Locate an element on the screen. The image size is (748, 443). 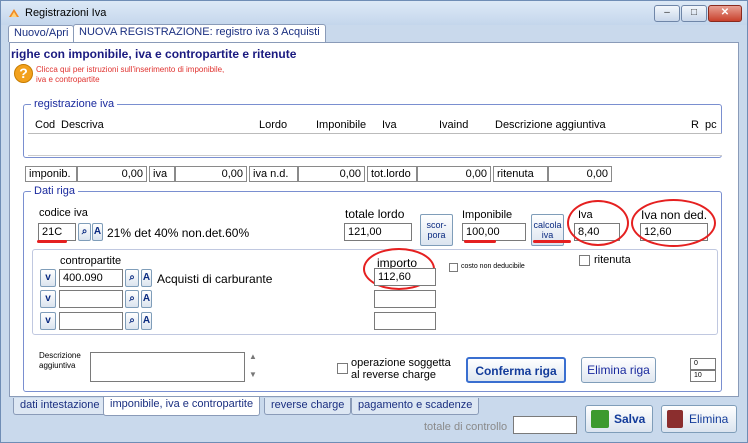
elimina-button: Elimina is located at coordinates (699, 419).